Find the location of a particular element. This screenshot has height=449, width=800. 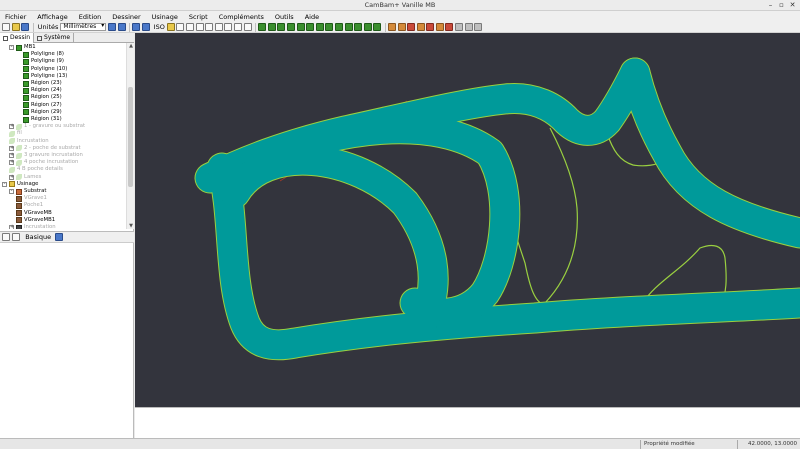

generate-toolpath-icon is located at coordinates (459, 27).